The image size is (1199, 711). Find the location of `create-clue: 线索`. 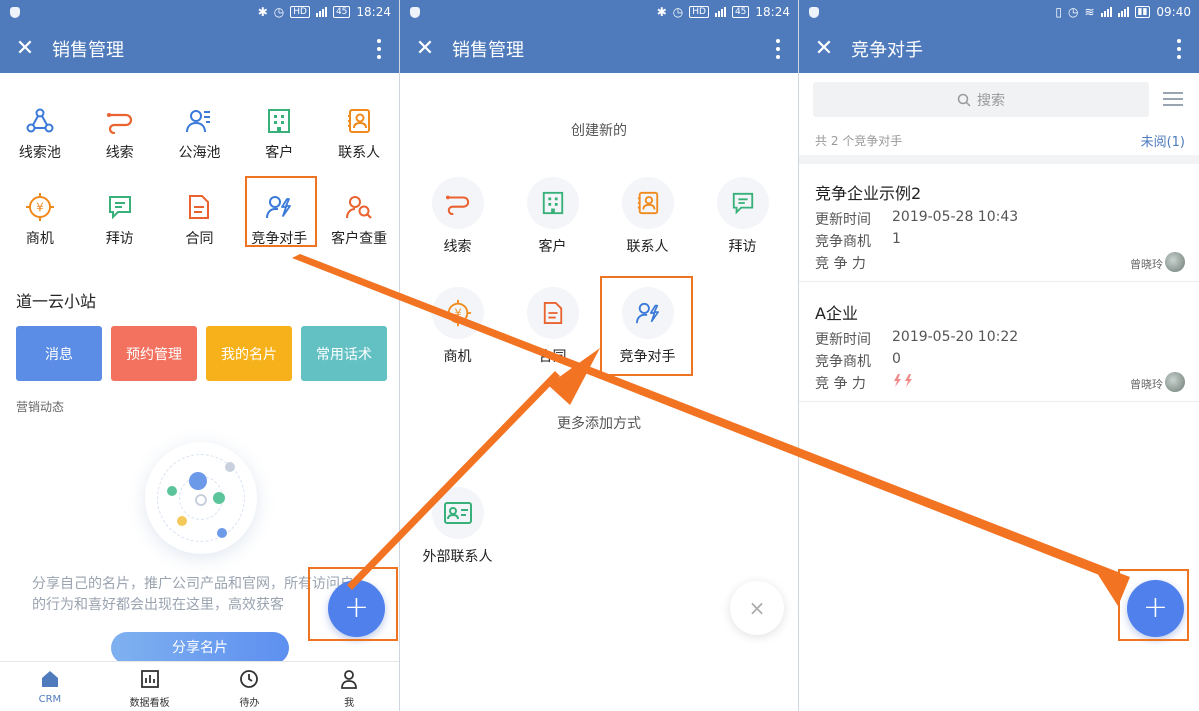

create-clue: 线索 is located at coordinates (457, 216).